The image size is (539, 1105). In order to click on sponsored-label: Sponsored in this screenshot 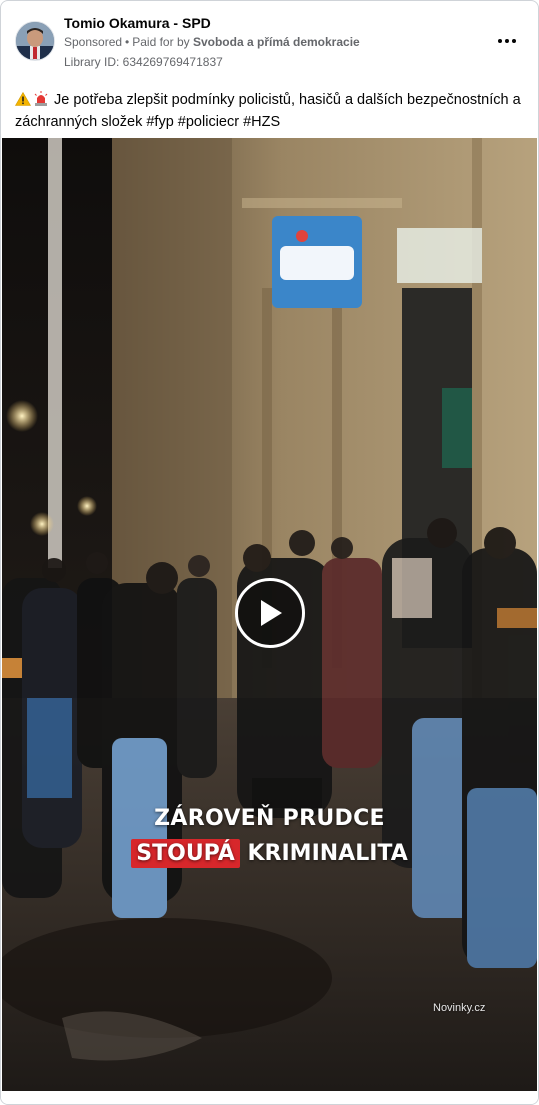, I will do `click(93, 42)`.